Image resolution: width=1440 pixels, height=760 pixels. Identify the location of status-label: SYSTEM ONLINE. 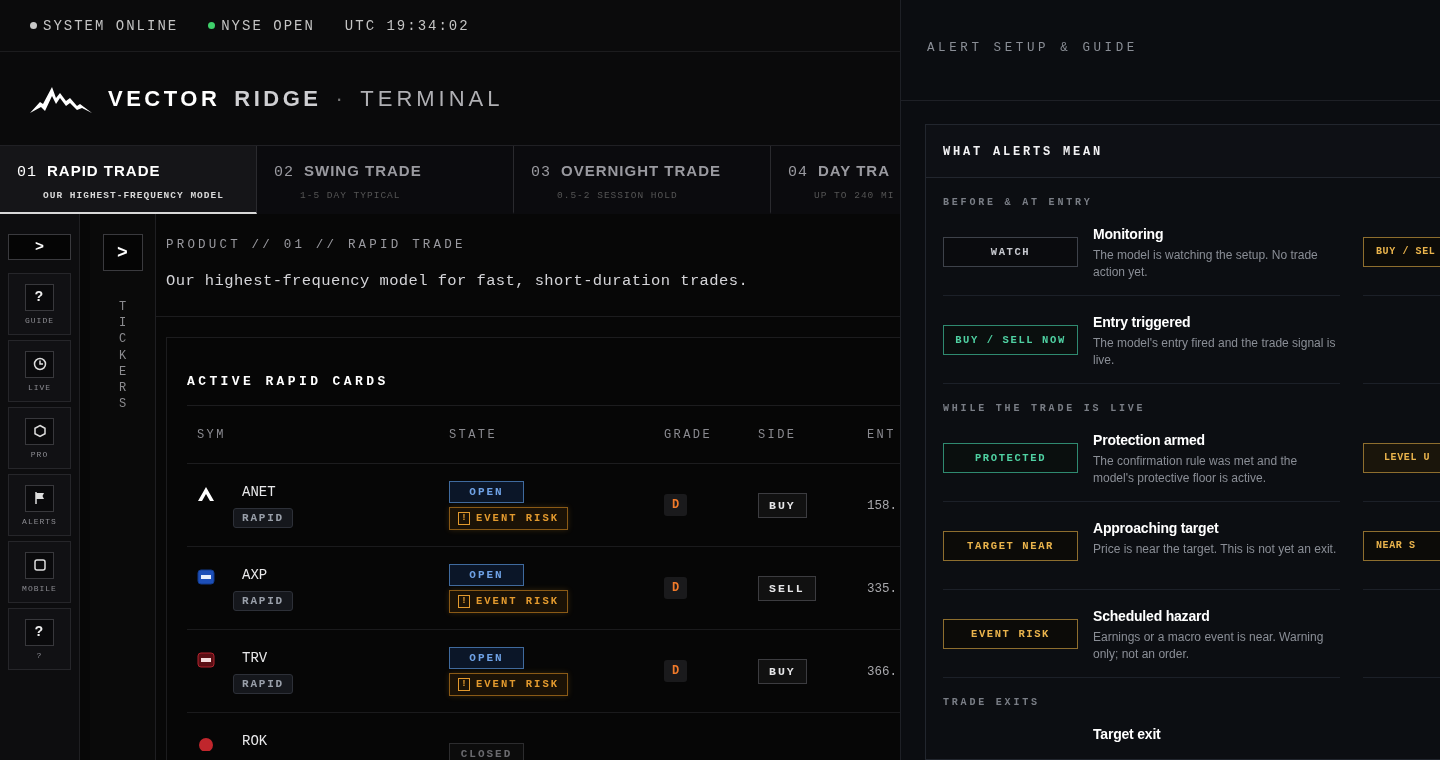
(111, 25).